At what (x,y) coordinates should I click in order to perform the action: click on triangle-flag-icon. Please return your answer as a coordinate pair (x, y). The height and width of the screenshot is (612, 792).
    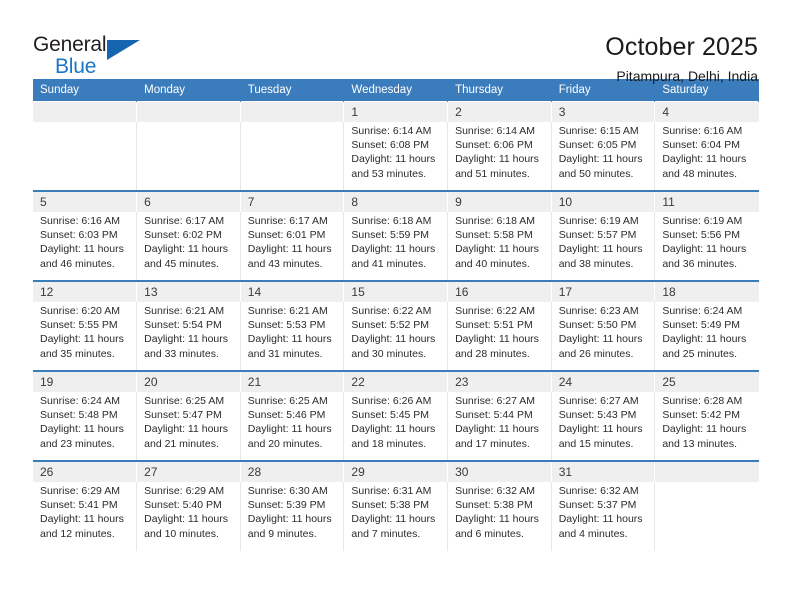
    Looking at the image, I should click on (123, 50).